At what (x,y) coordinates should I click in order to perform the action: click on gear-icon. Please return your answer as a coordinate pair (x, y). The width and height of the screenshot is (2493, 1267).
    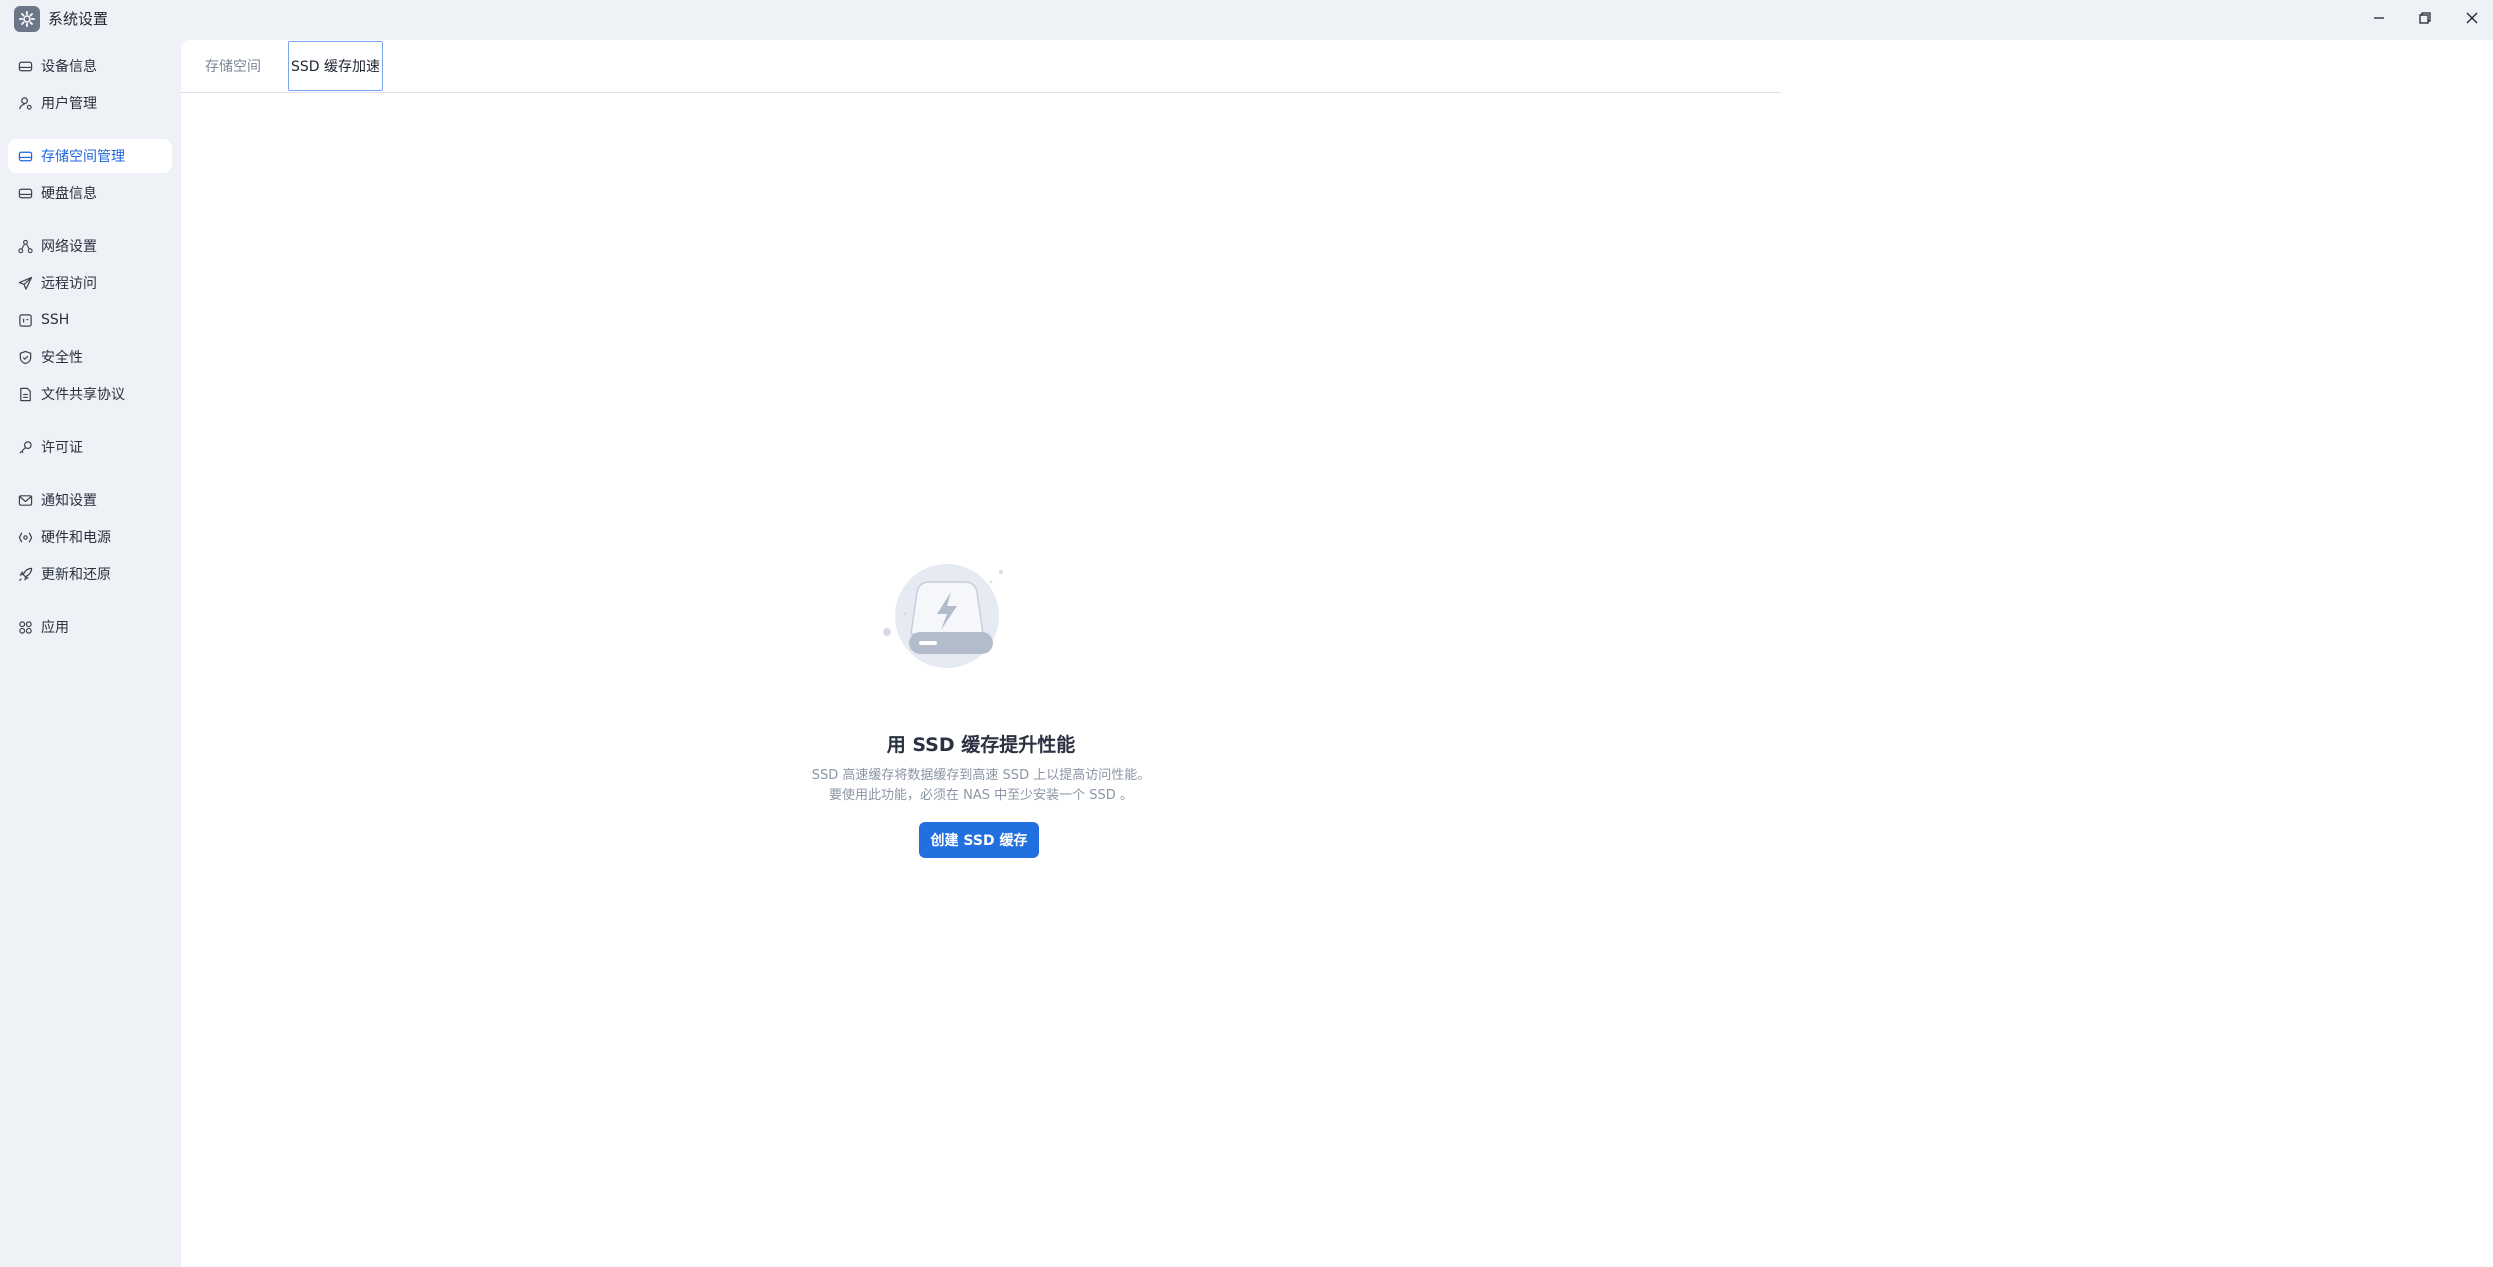
    Looking at the image, I should click on (27, 19).